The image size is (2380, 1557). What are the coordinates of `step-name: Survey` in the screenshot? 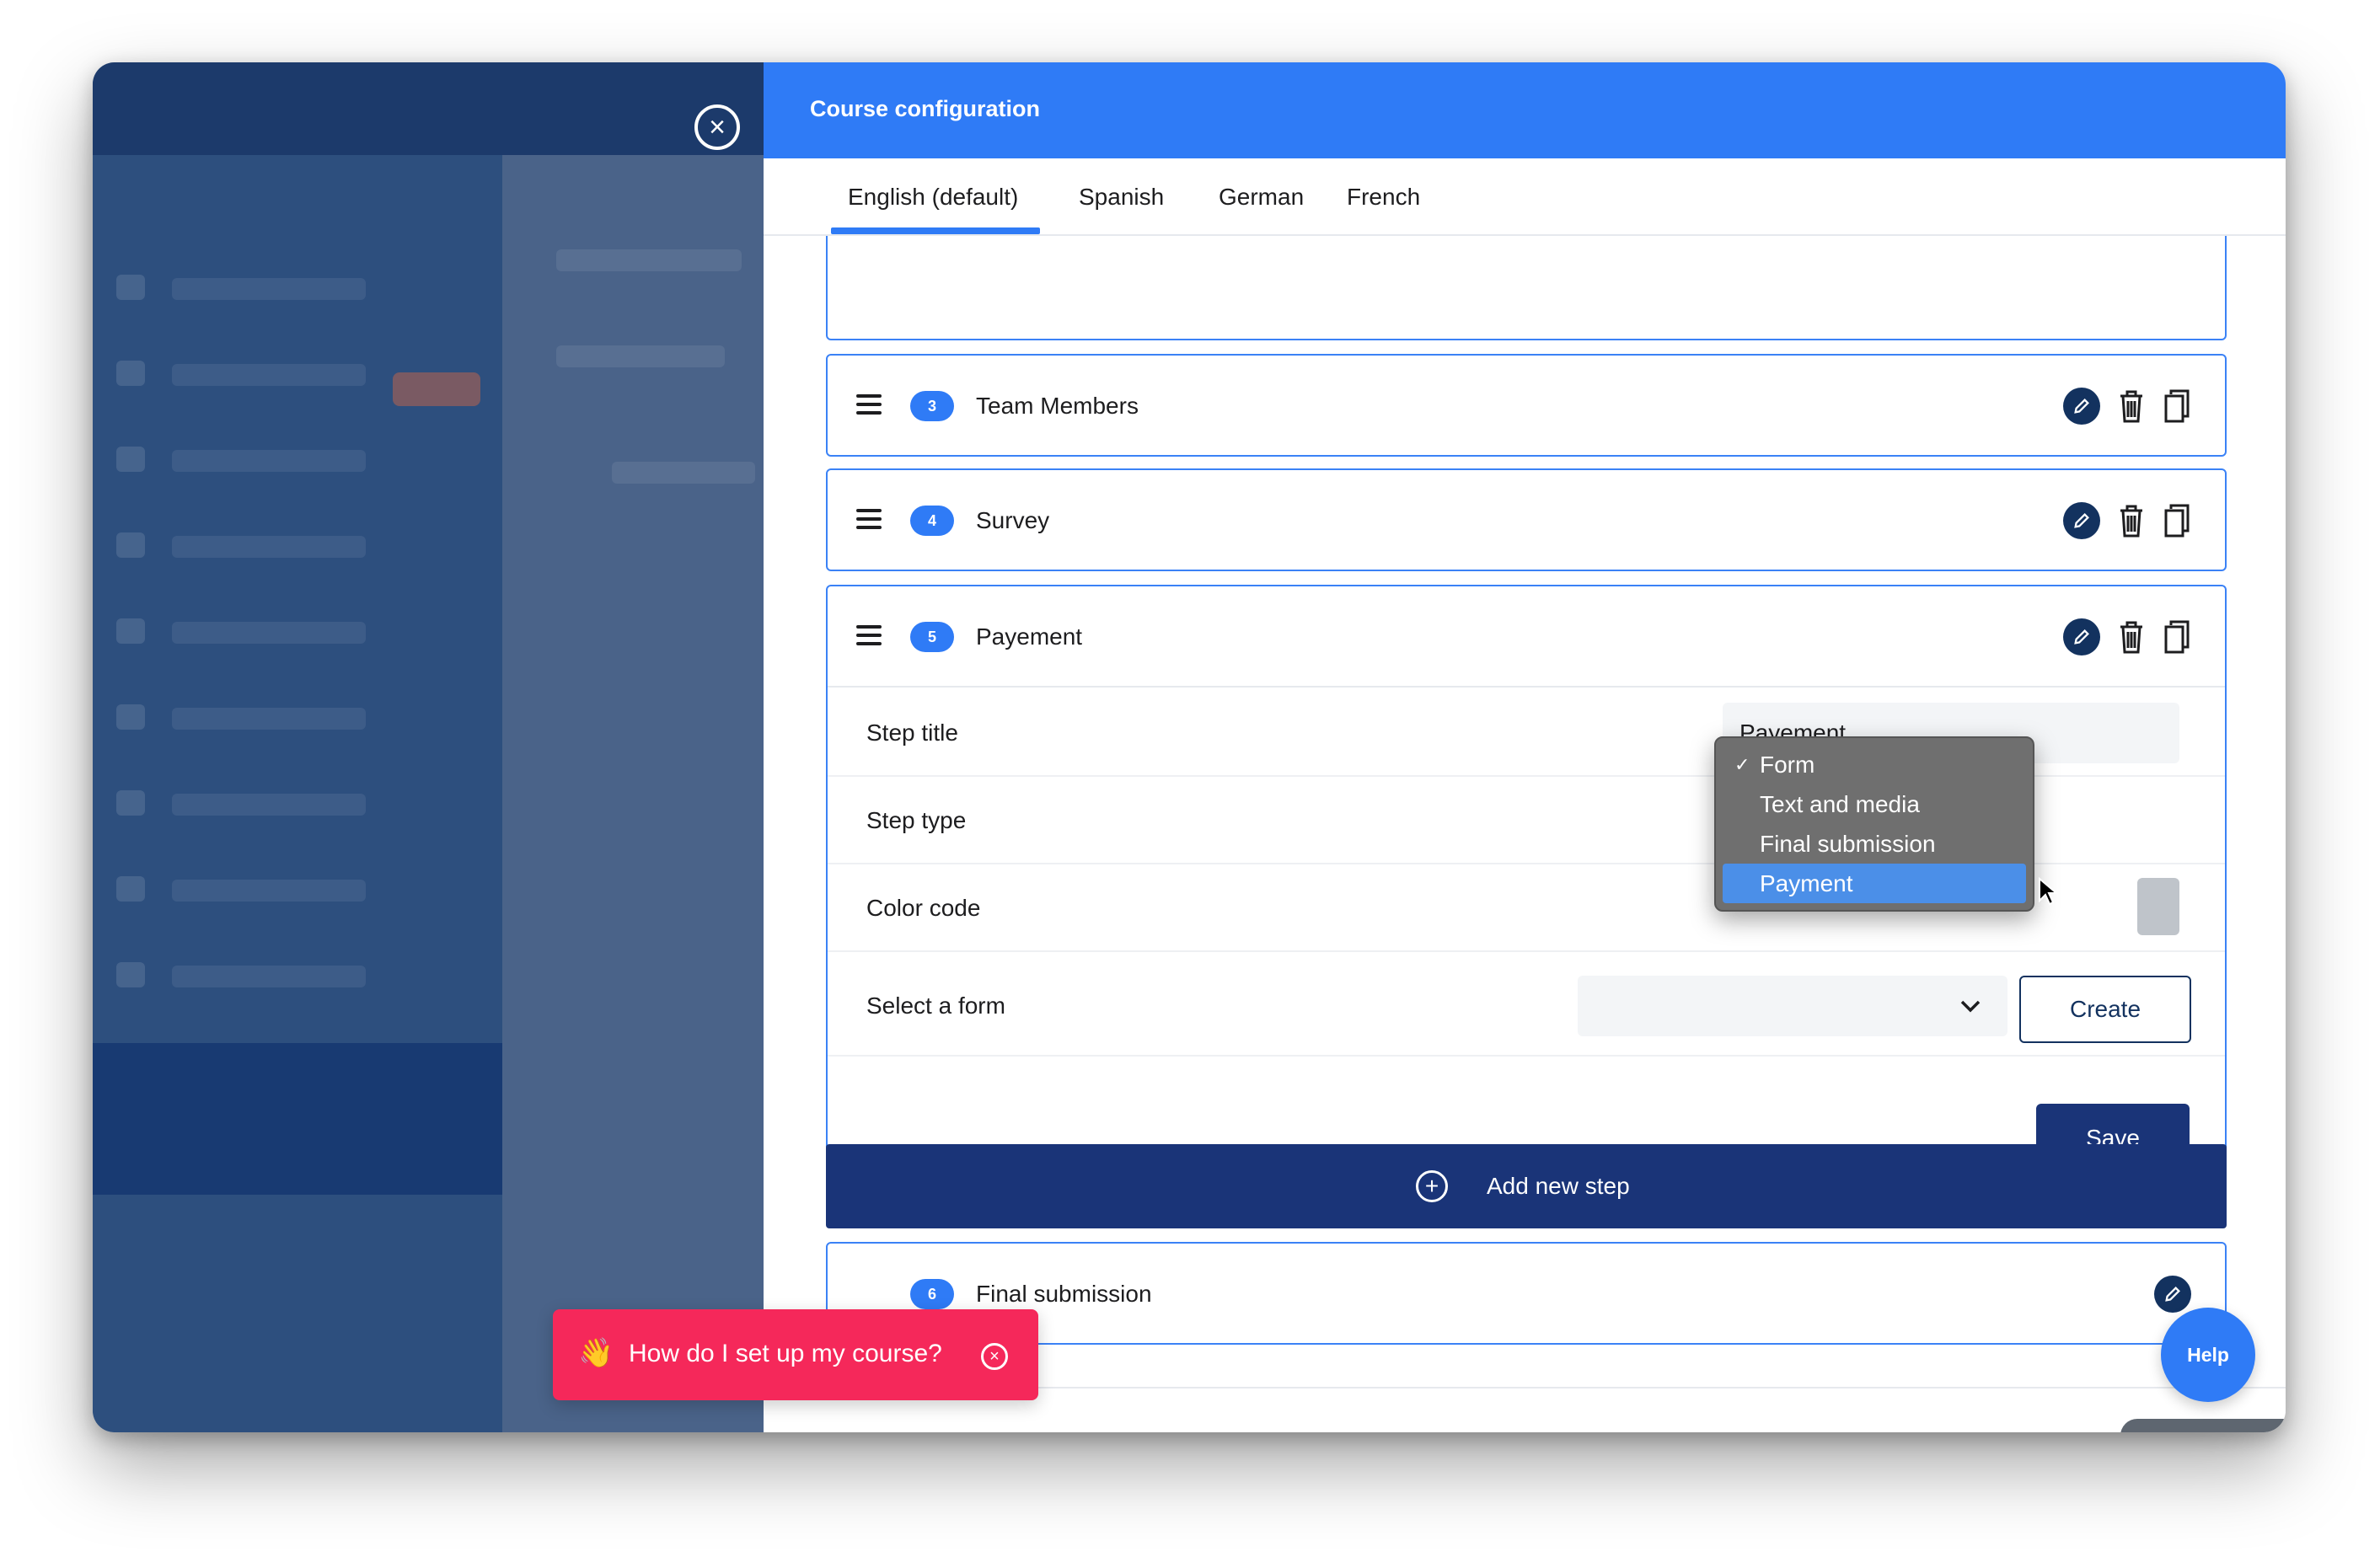 It's located at (1013, 520).